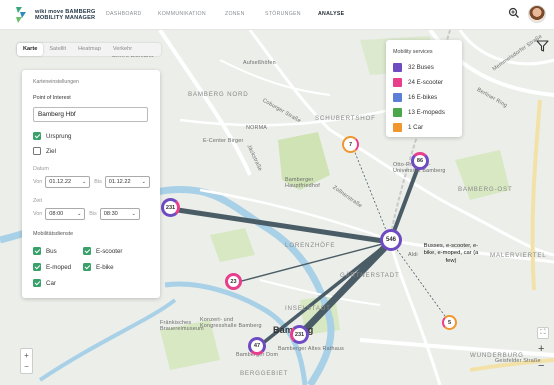 Image resolution: width=554 pixels, height=385 pixels. I want to click on time-from-label: Von, so click(38, 214).